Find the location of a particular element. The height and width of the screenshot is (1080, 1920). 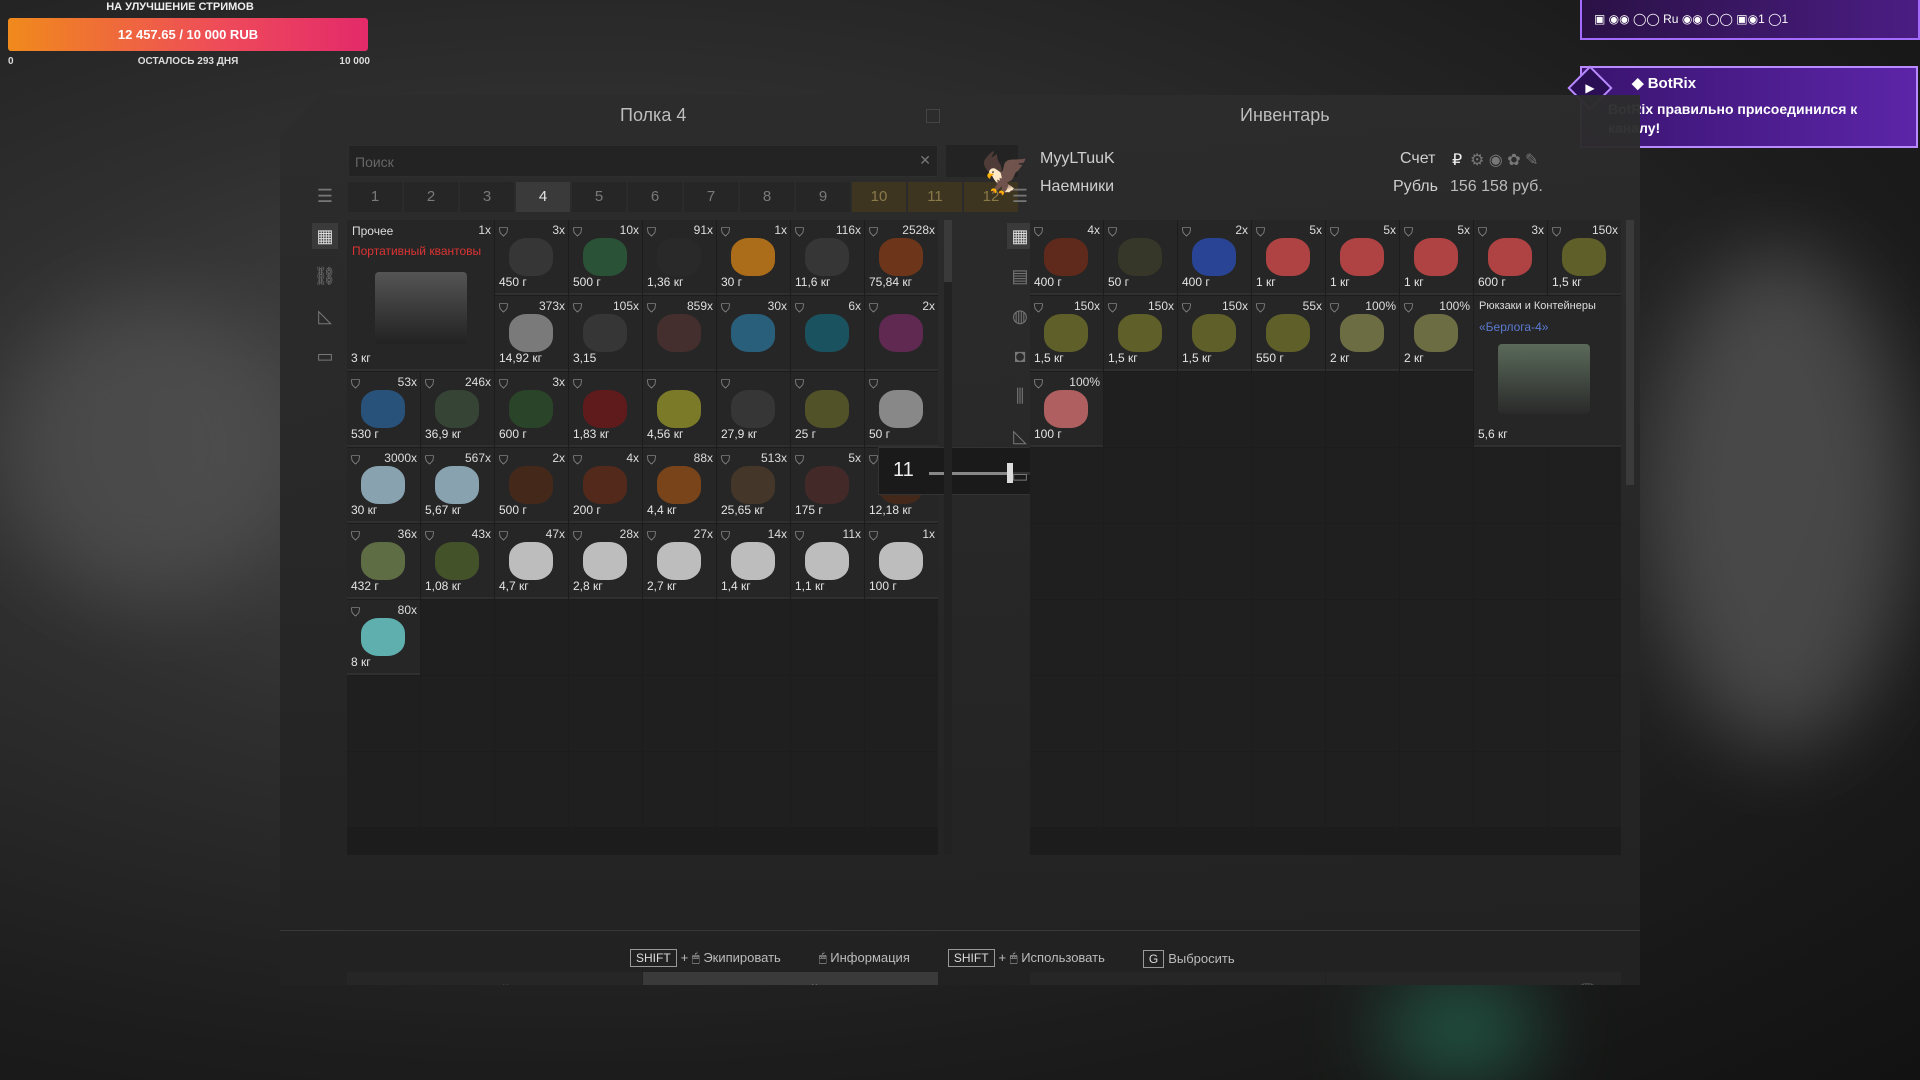

shelf-tab-11: 11 is located at coordinates (935, 197).